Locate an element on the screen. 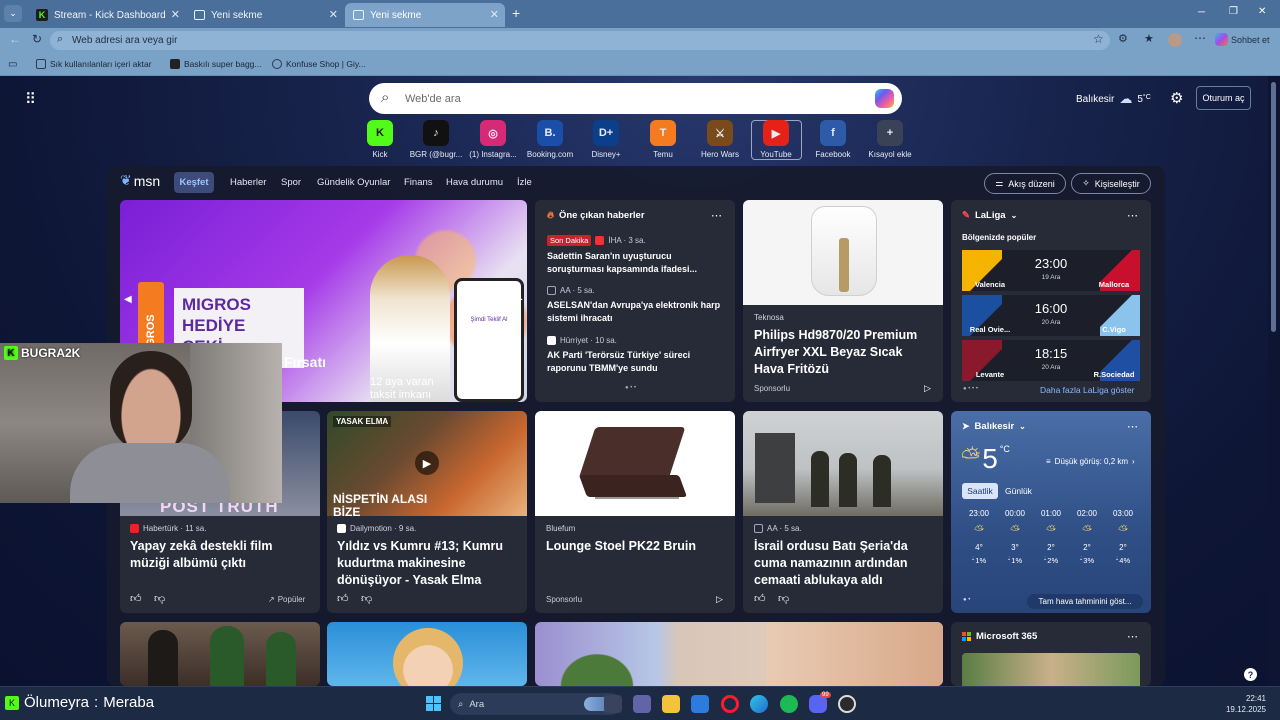 The height and width of the screenshot is (720, 1280). reading-list-button: ▭ is located at coordinates (12, 64).